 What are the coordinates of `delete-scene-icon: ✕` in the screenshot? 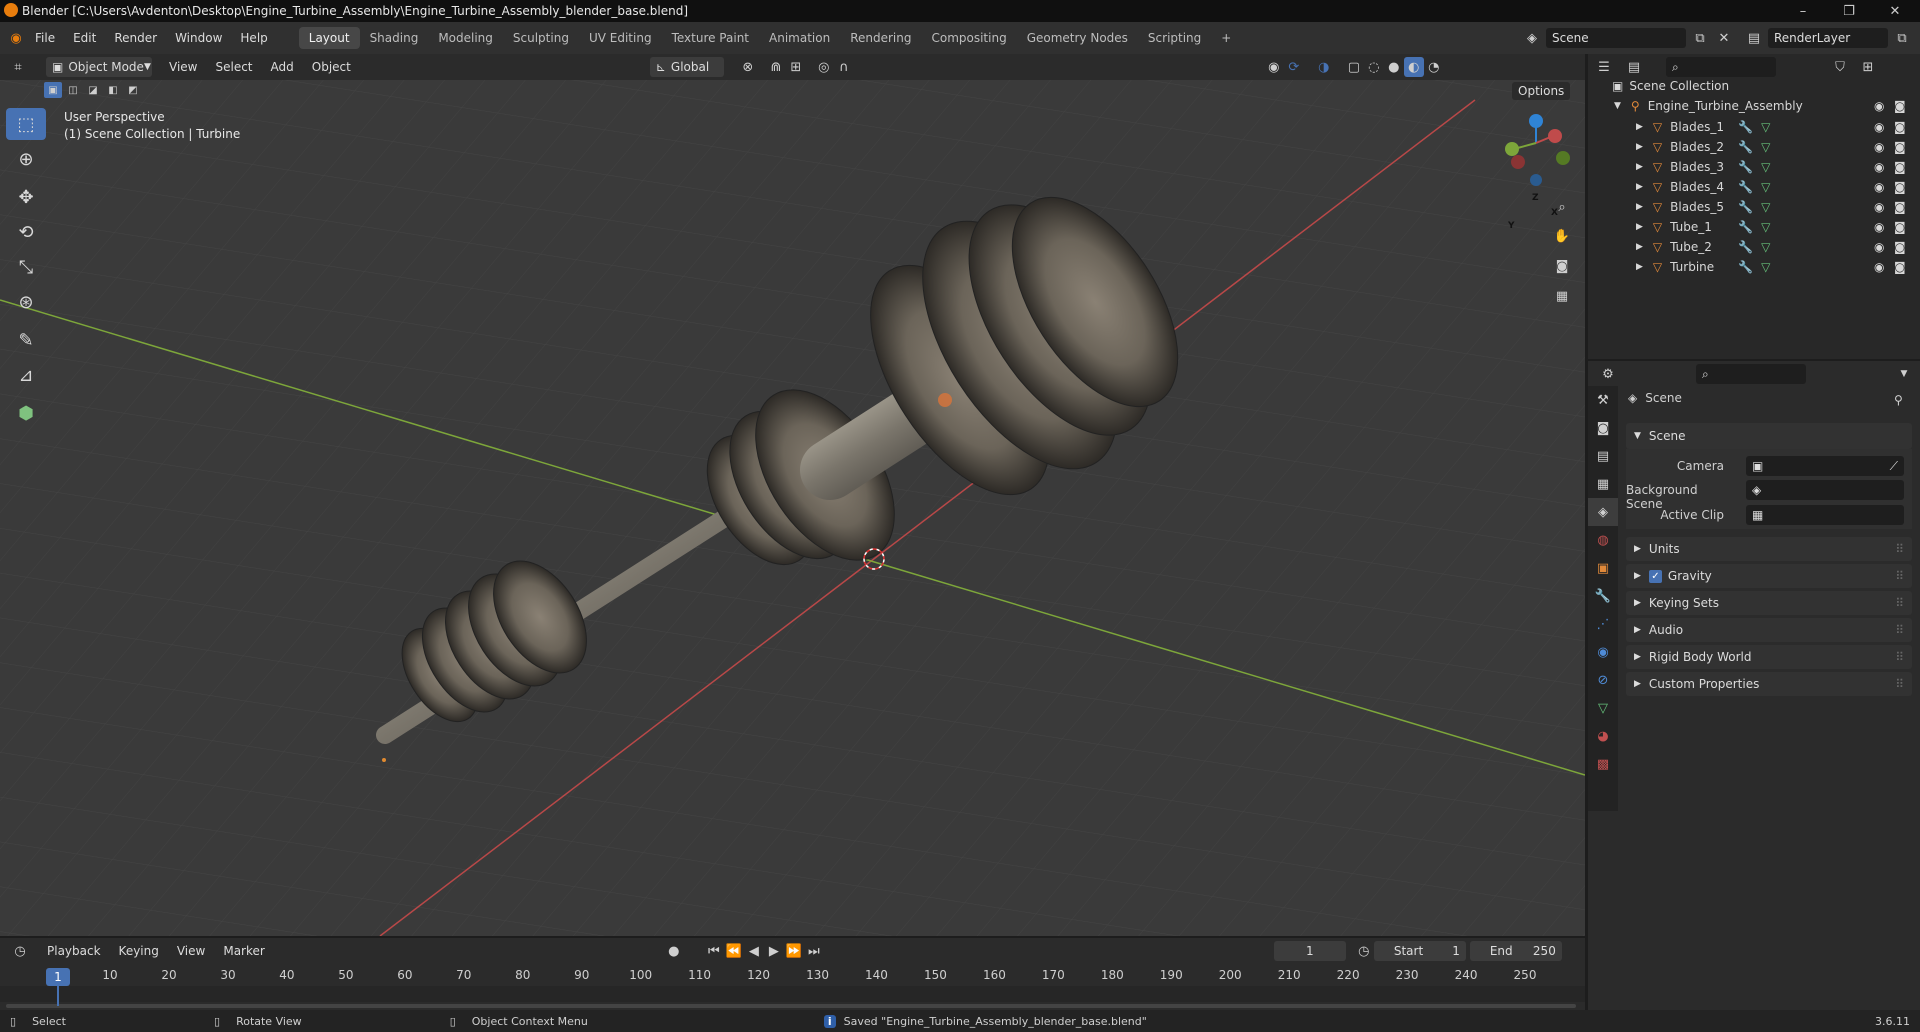 It's located at (1724, 38).